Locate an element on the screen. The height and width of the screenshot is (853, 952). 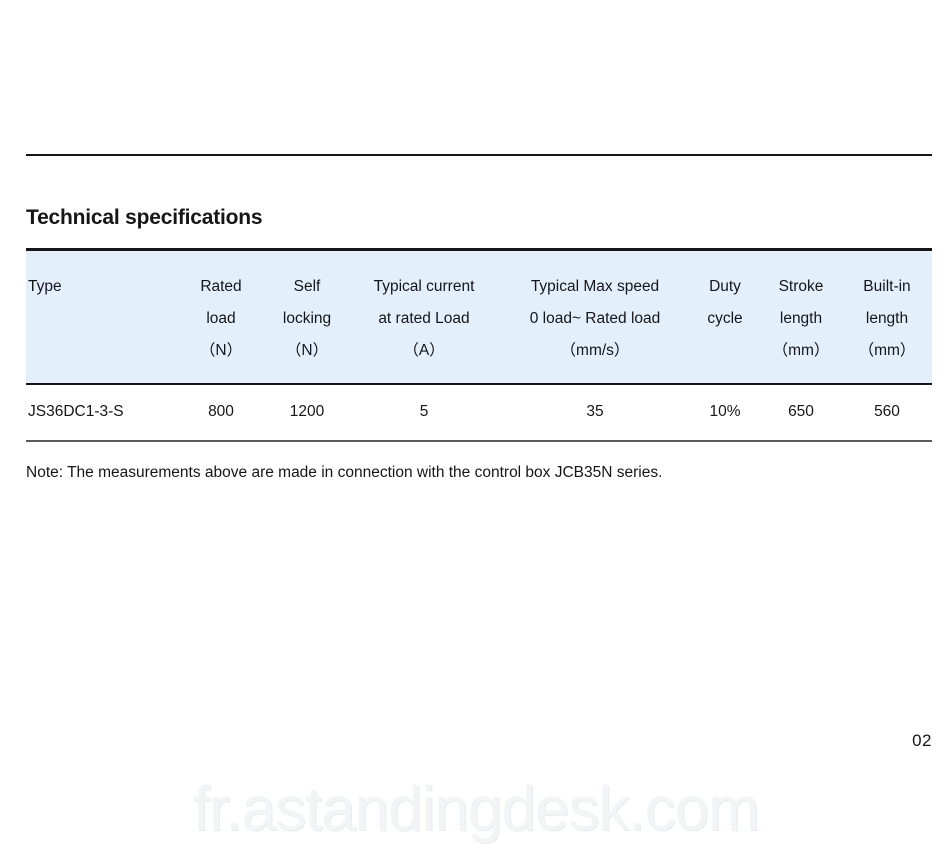
column-header-typical-current-unit: （A） is located at coordinates (424, 350).